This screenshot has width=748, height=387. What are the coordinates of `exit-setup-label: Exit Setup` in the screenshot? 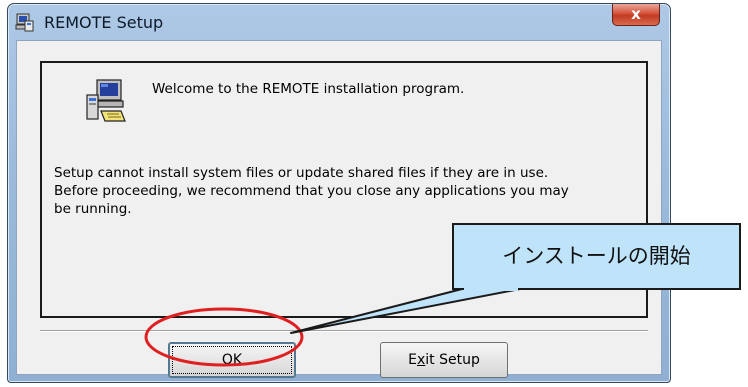 It's located at (444, 360).